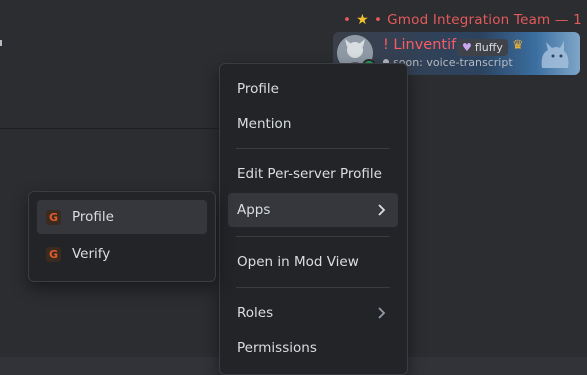 This screenshot has width=587, height=375. Describe the element at coordinates (93, 217) in the screenshot. I see `submenu-item-label: Profile` at that location.